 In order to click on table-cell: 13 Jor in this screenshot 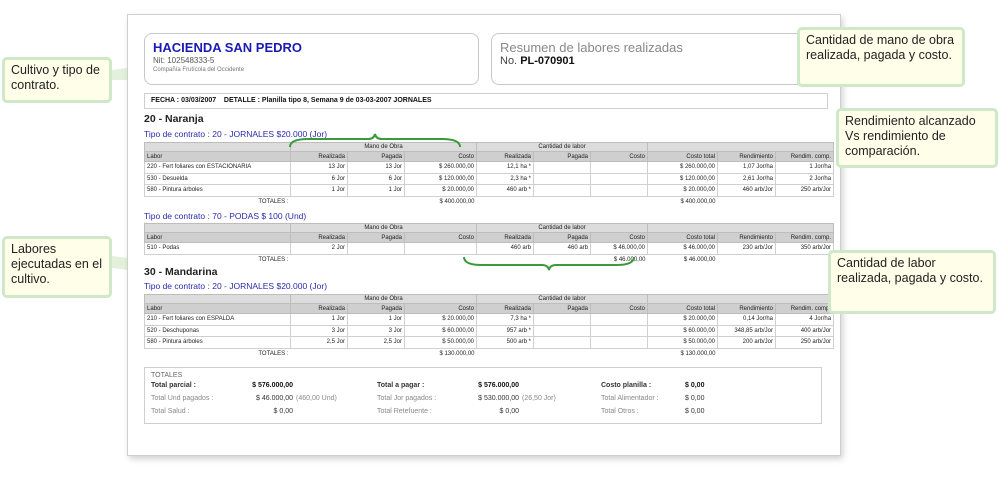, I will do `click(376, 167)`.